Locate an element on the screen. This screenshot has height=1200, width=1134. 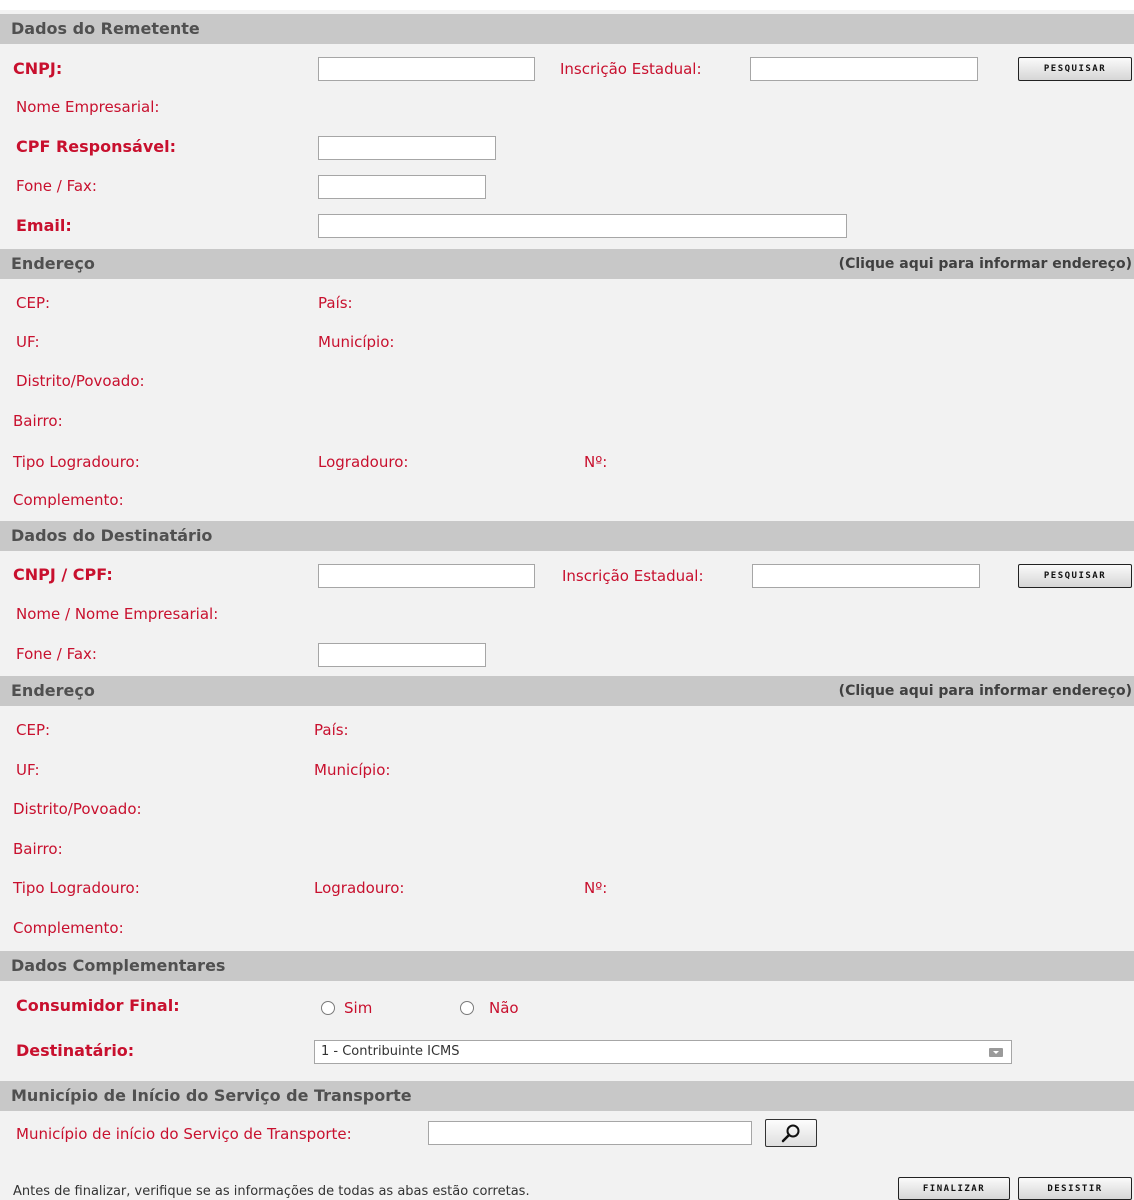
remetente-tipo-logradouro-label: Tipo Logradouro: is located at coordinates (76, 462).